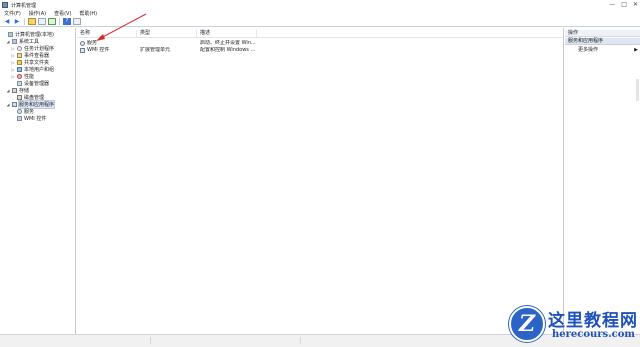  Describe the element at coordinates (593, 321) in the screenshot. I see `watermark-title: 这里教程网` at that location.